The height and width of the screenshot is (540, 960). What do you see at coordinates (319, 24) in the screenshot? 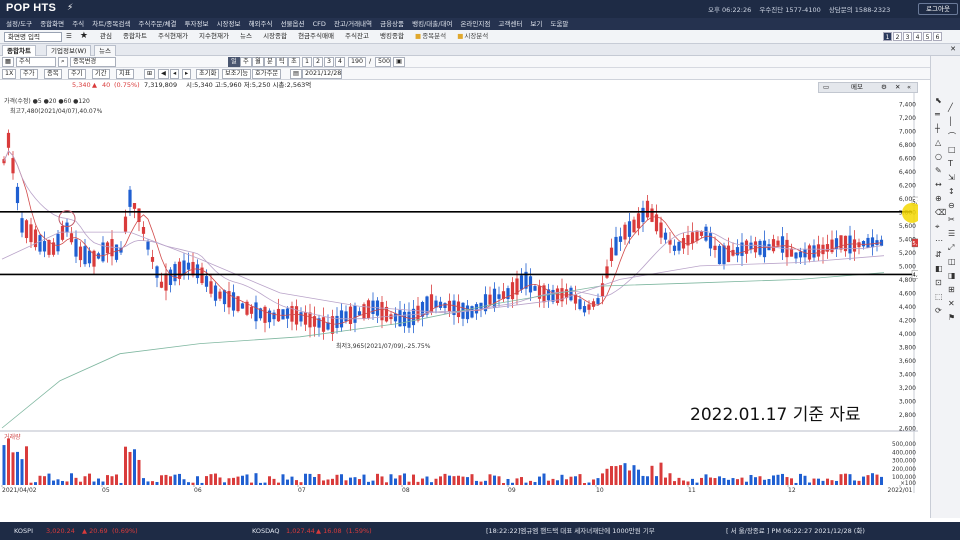
I see `menu-item: CFD` at bounding box center [319, 24].